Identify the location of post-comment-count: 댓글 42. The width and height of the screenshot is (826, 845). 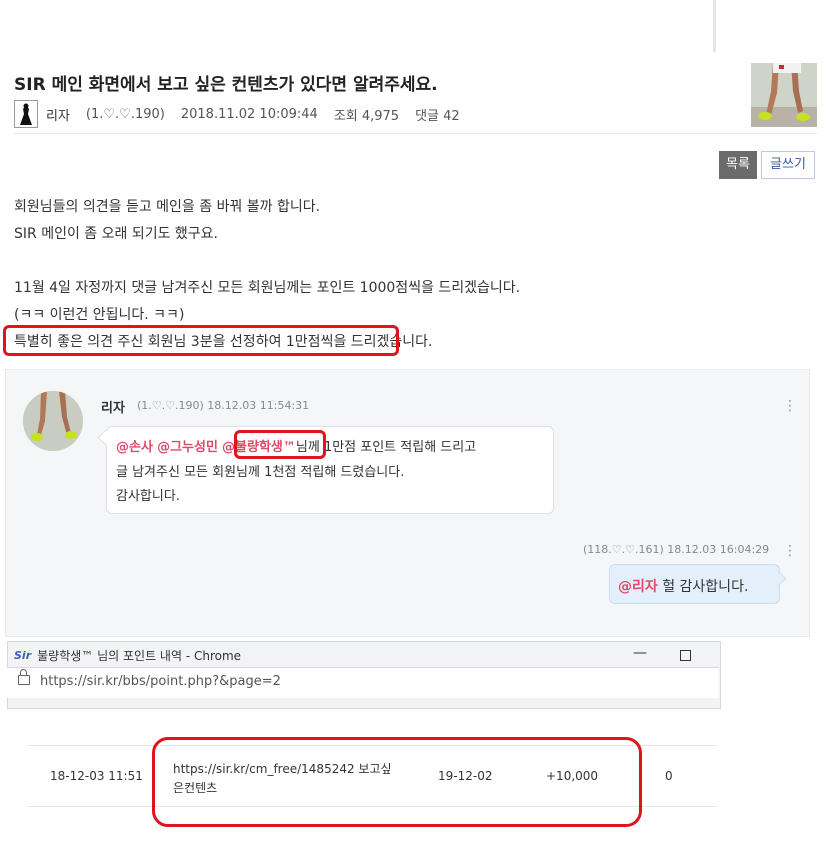
(437, 116).